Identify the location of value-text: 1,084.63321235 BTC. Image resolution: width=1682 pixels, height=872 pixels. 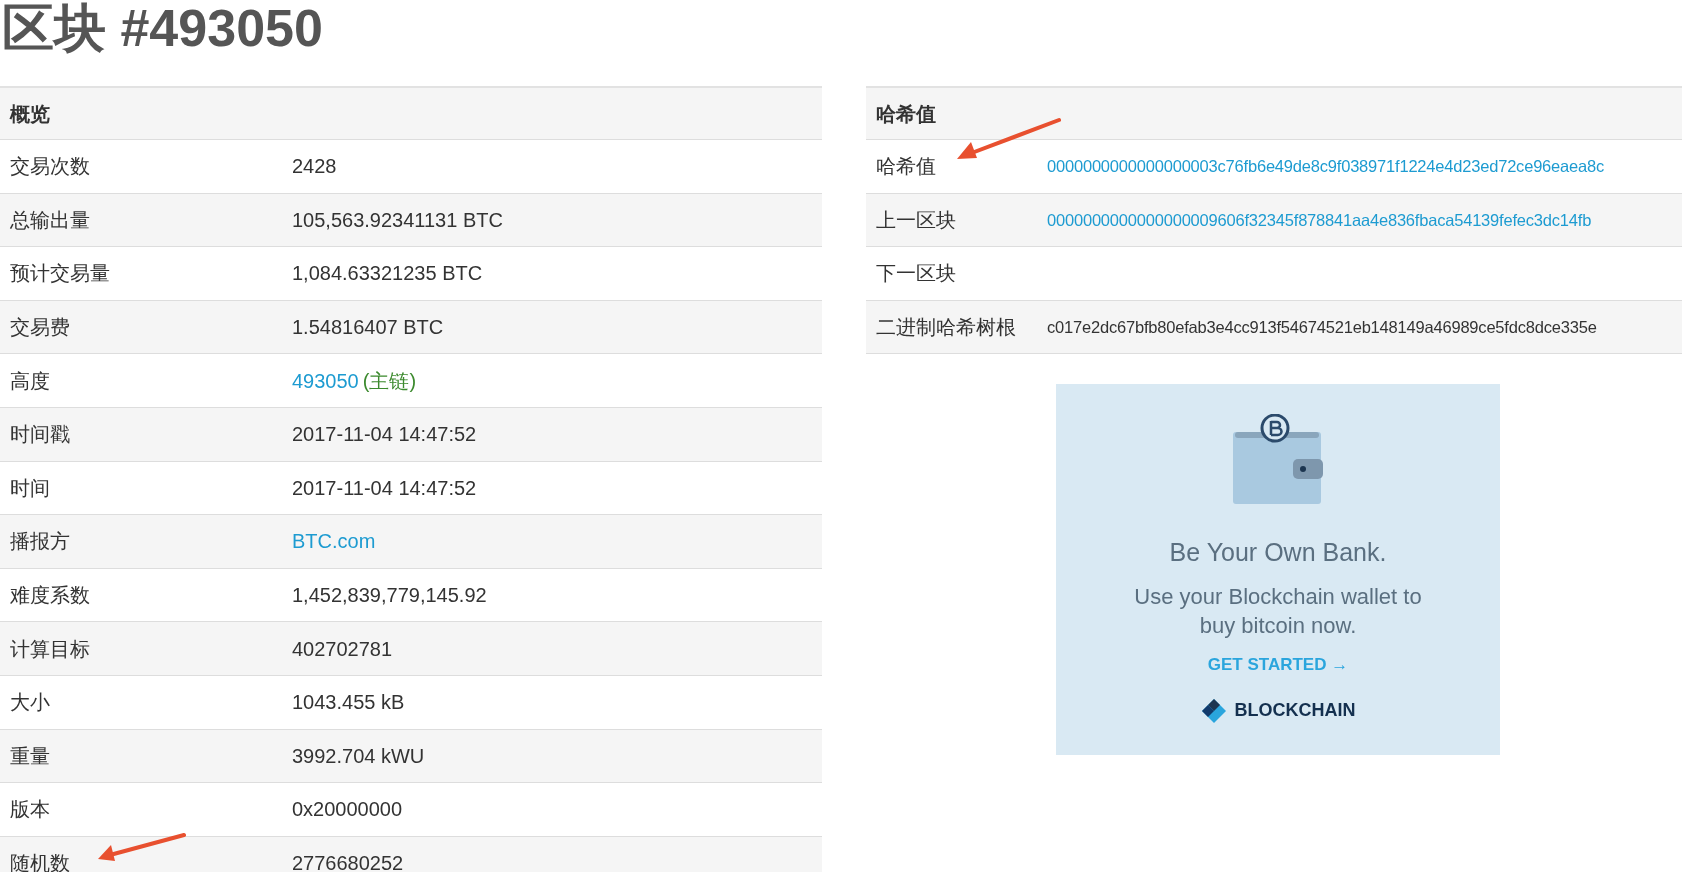
(387, 273).